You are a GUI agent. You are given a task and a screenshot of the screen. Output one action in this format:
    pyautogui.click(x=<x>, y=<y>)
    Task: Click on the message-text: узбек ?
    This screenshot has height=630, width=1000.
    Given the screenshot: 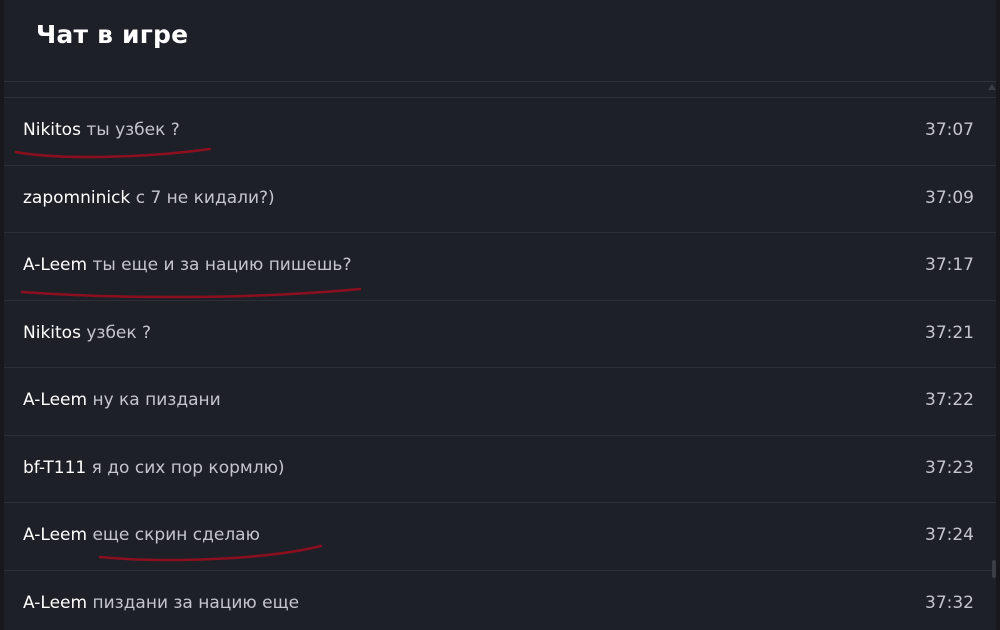 What is the action you would take?
    pyautogui.click(x=119, y=332)
    